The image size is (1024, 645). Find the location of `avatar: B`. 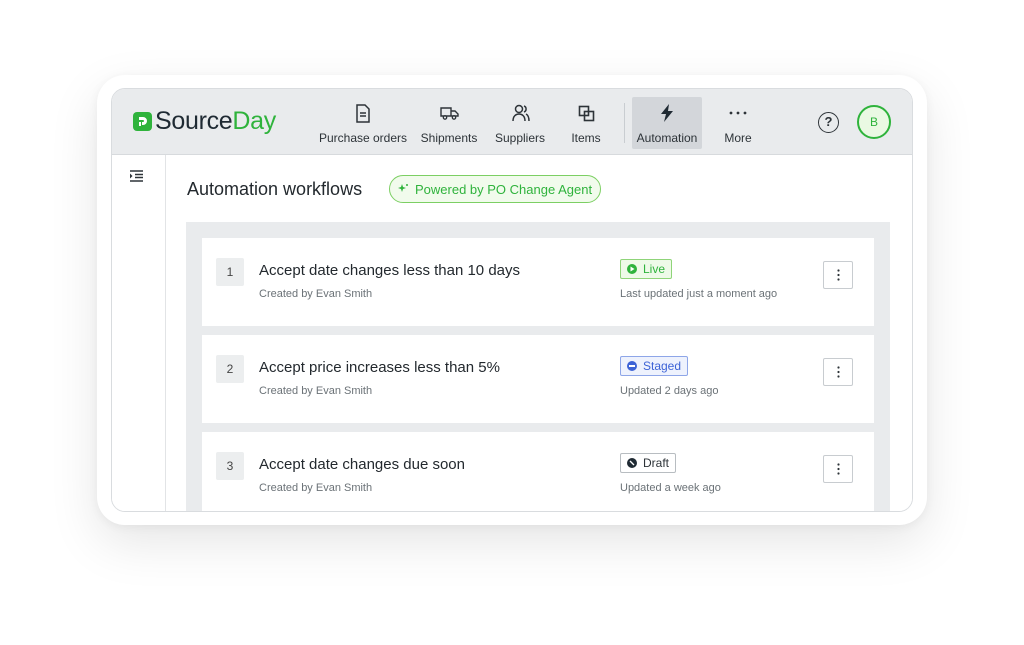

avatar: B is located at coordinates (874, 122).